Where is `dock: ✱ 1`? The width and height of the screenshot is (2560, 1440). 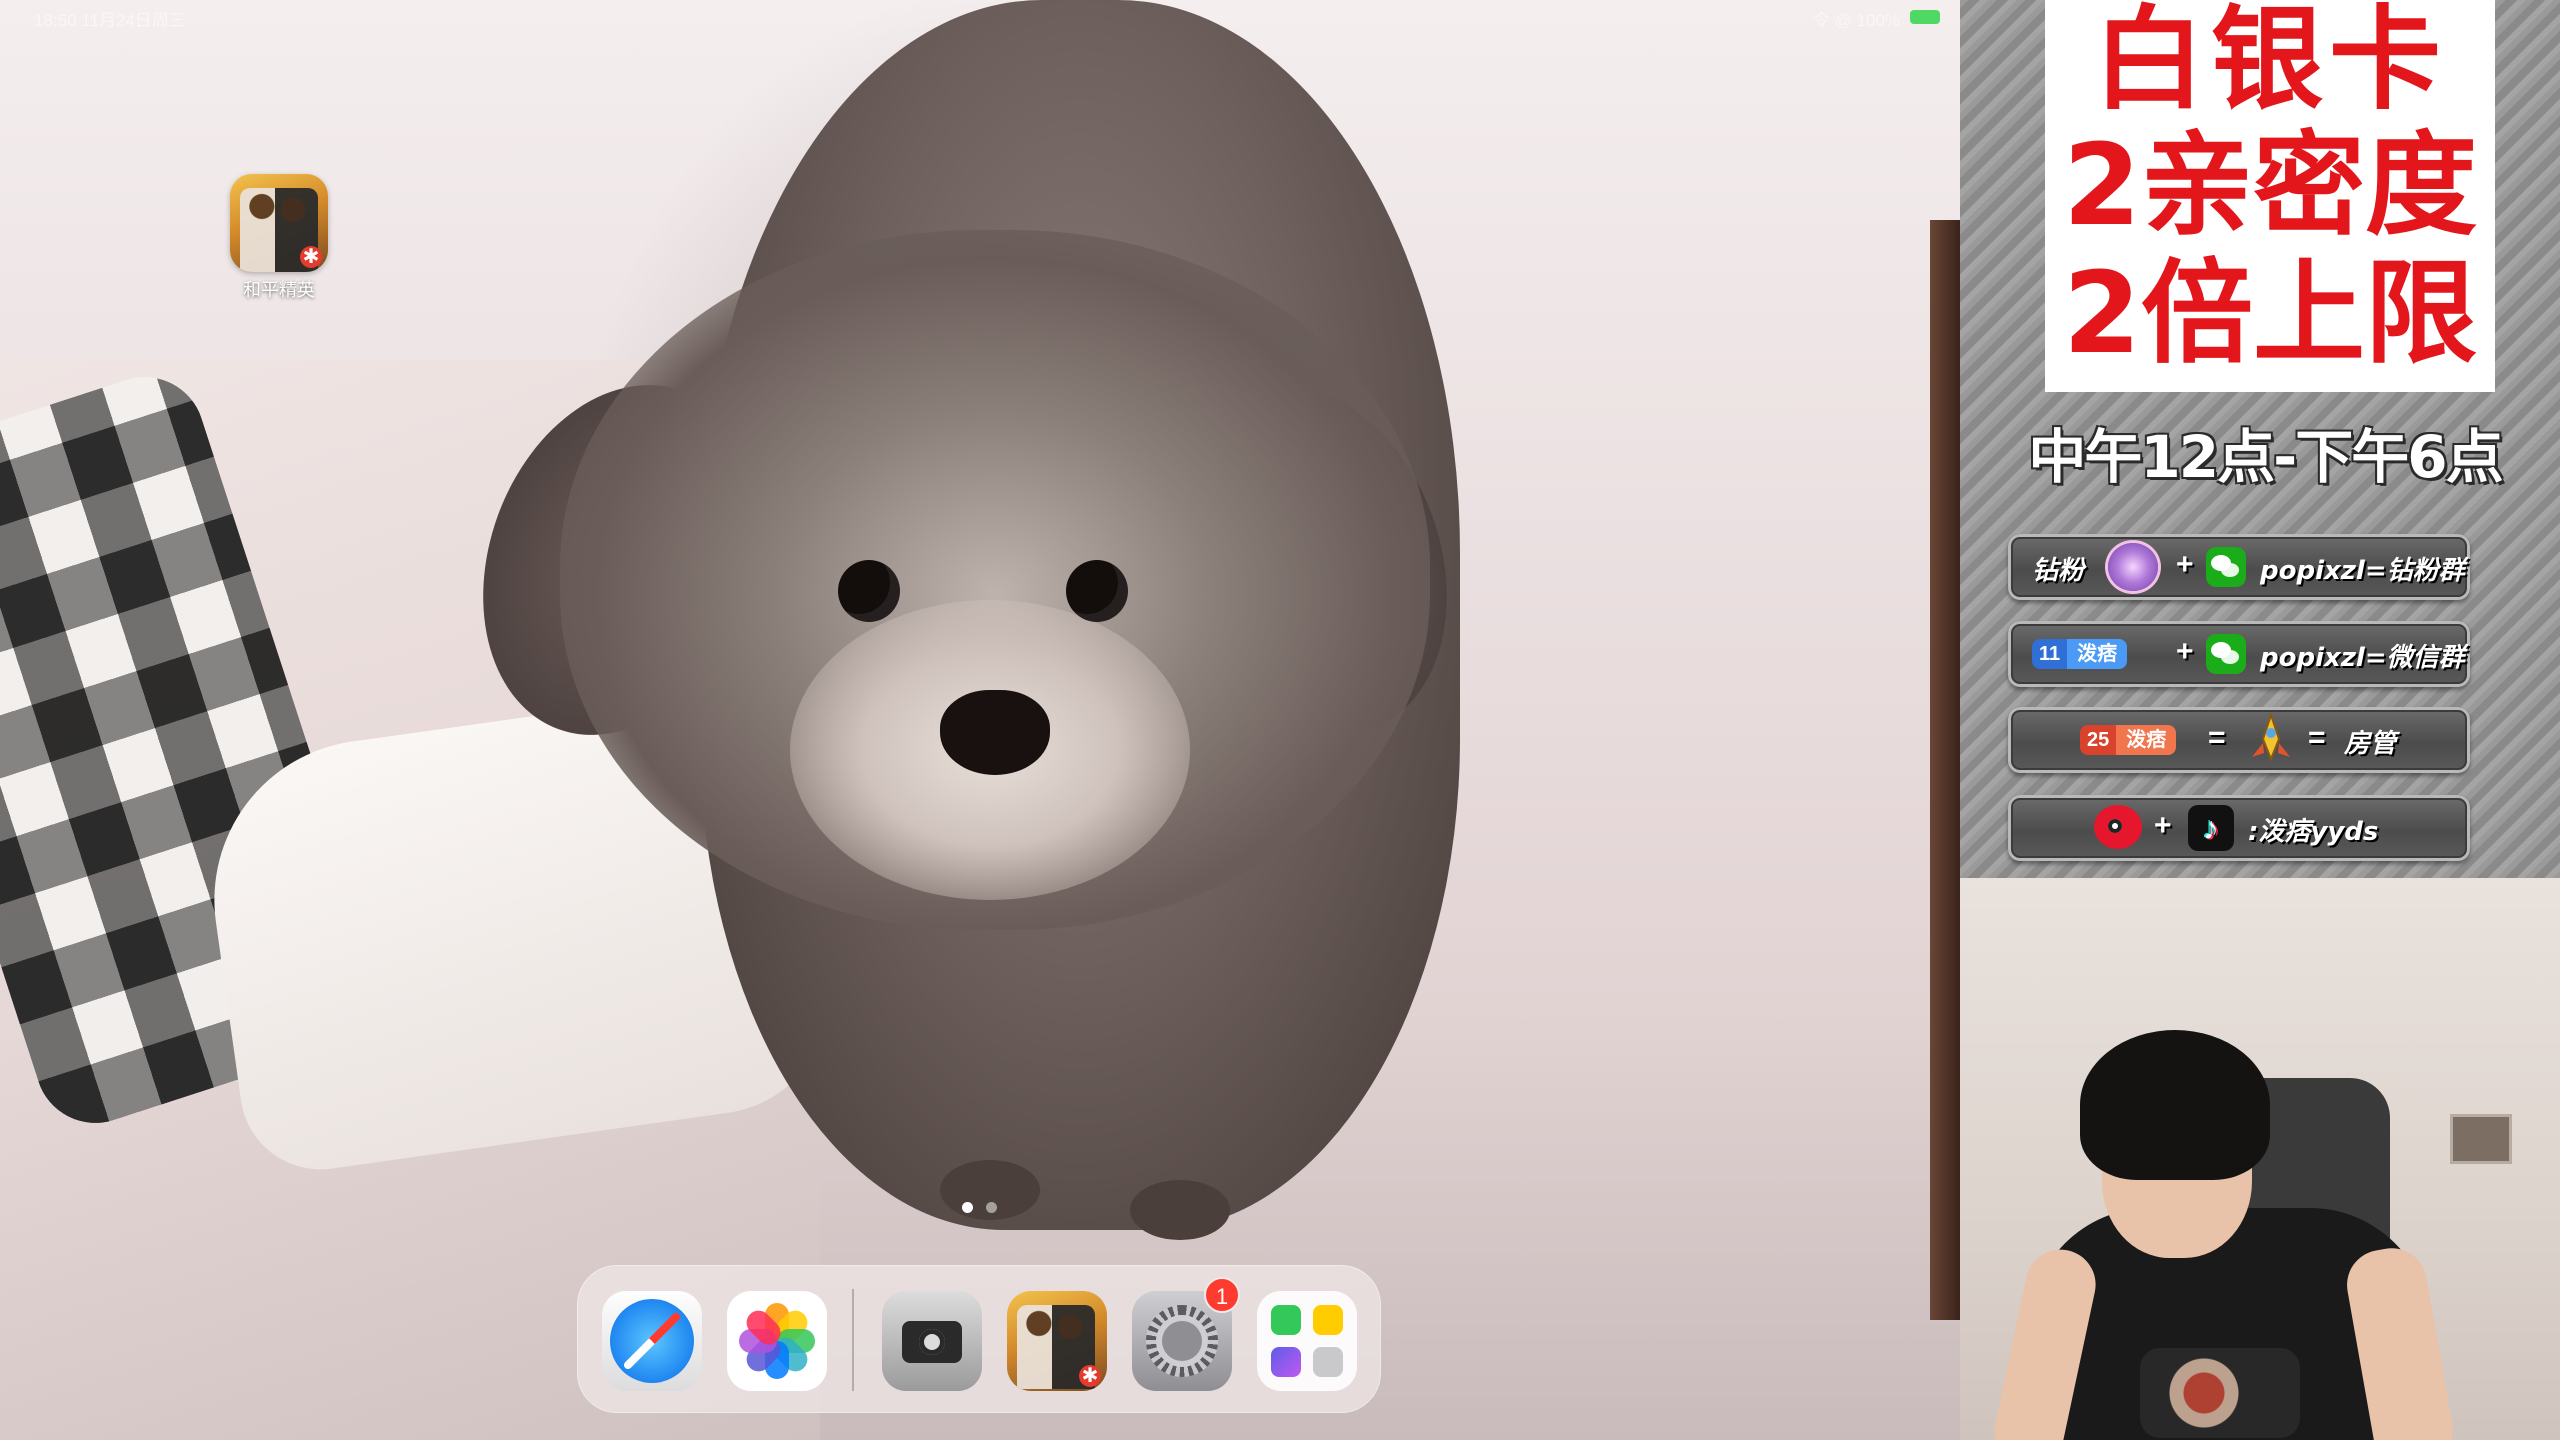
dock: ✱ 1 is located at coordinates (979, 1339).